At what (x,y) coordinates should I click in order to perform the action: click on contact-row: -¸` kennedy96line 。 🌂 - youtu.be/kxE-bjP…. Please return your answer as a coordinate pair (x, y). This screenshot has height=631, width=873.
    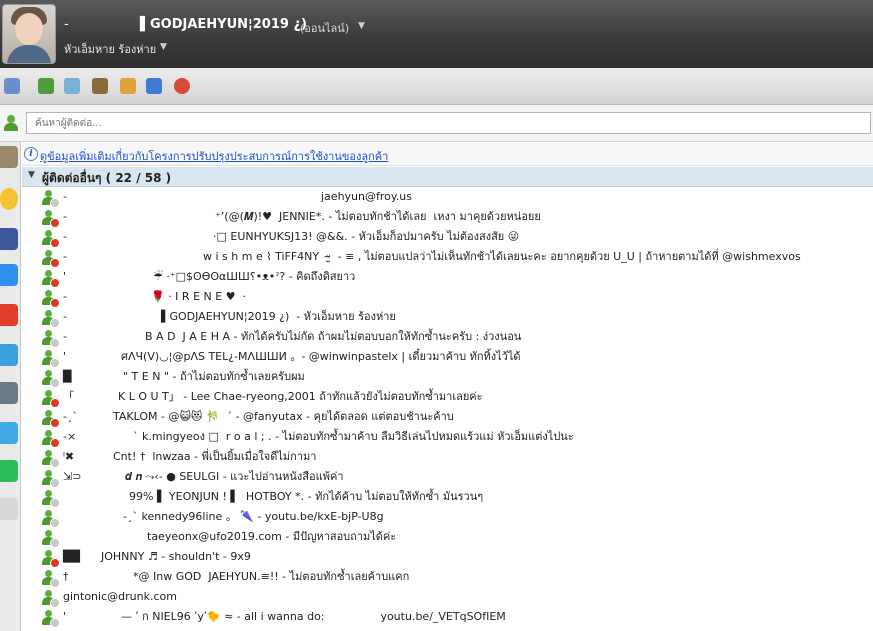
    Looking at the image, I should click on (447, 517).